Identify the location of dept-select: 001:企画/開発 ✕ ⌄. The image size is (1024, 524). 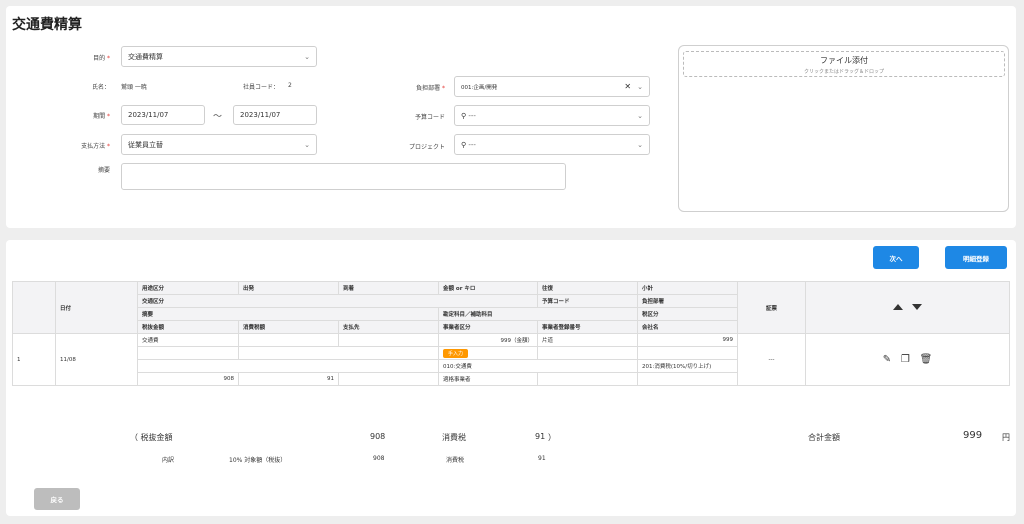
(552, 86).